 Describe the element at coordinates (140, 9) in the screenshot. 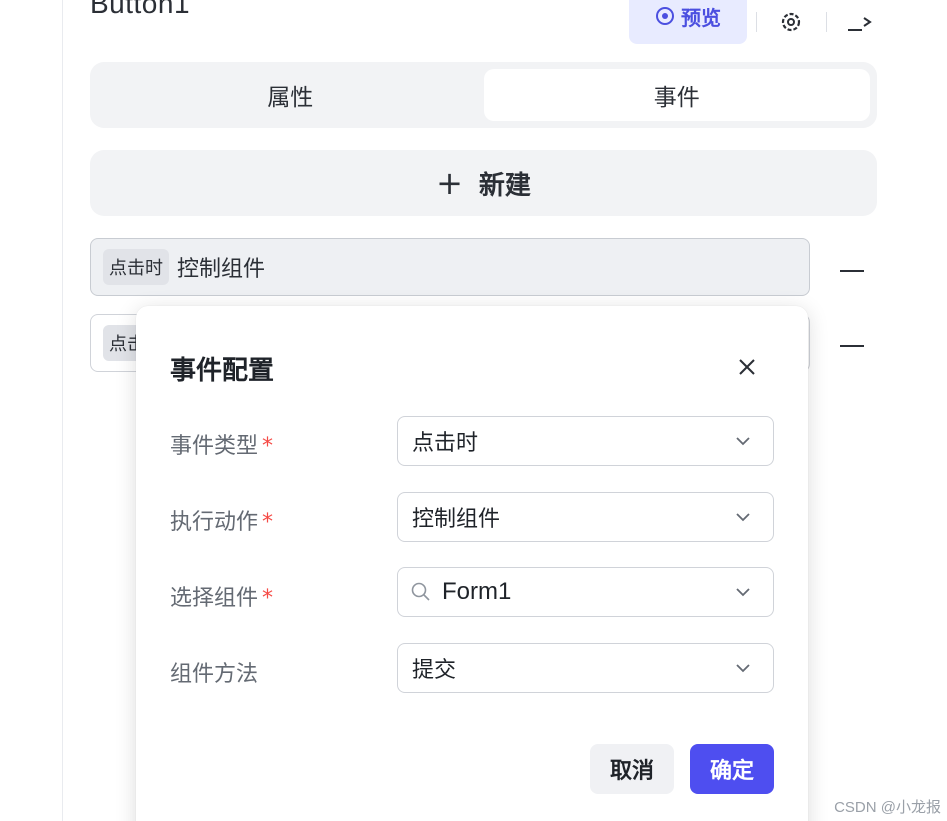

I see `component-title: Button1` at that location.